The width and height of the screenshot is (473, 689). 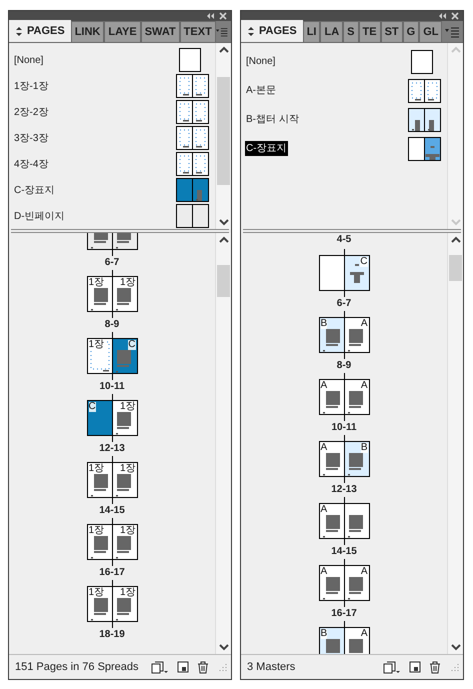 What do you see at coordinates (271, 667) in the screenshot?
I see `status-text: 3 Masters` at bounding box center [271, 667].